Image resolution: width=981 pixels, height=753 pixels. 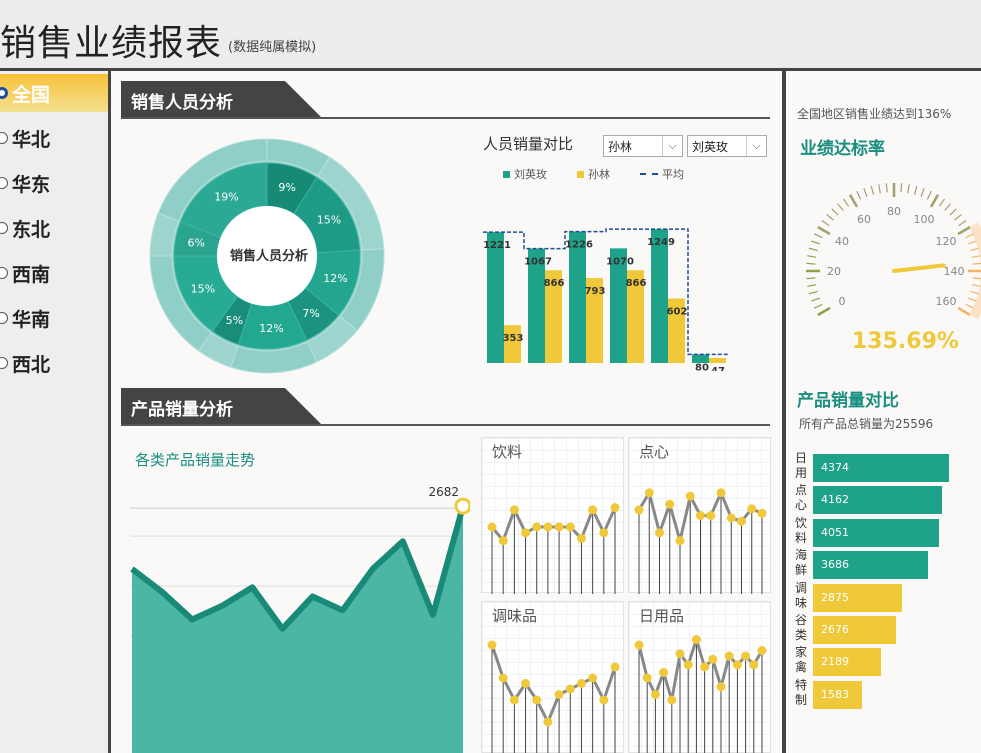 I want to click on bar-a-label: 1226, so click(x=579, y=245).